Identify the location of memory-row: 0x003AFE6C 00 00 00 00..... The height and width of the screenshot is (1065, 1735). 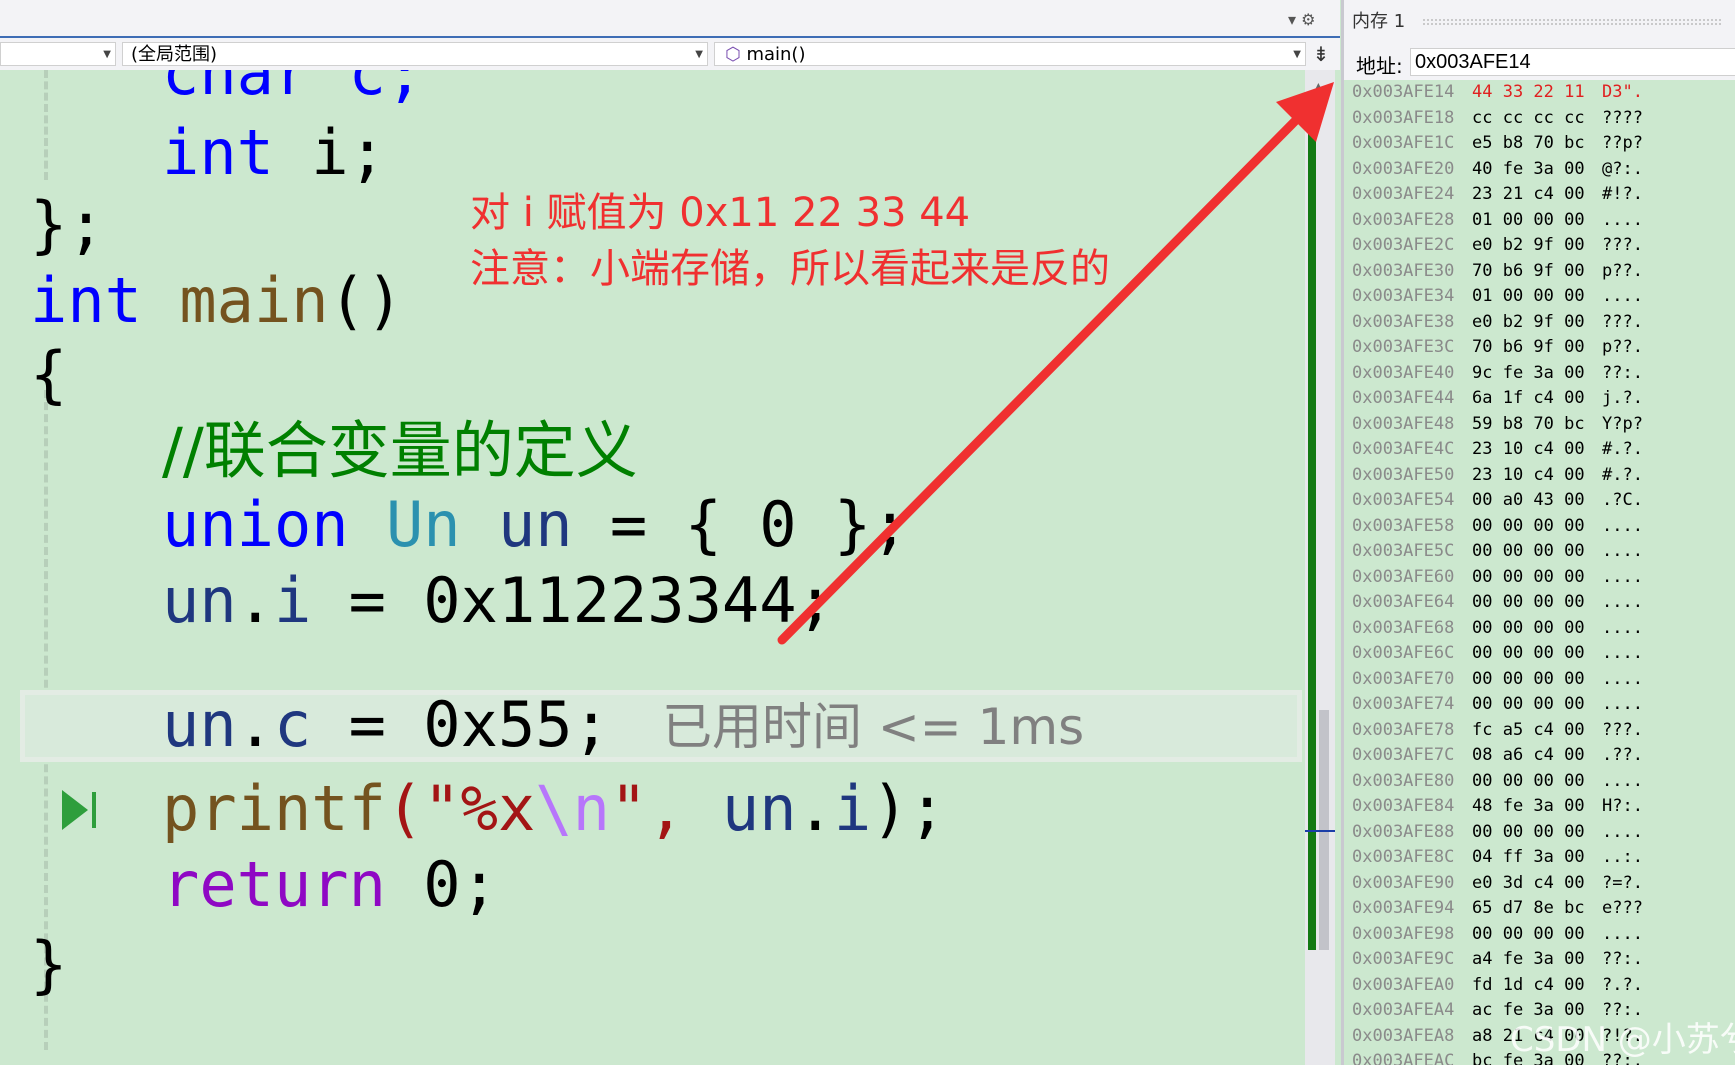
(1497, 654).